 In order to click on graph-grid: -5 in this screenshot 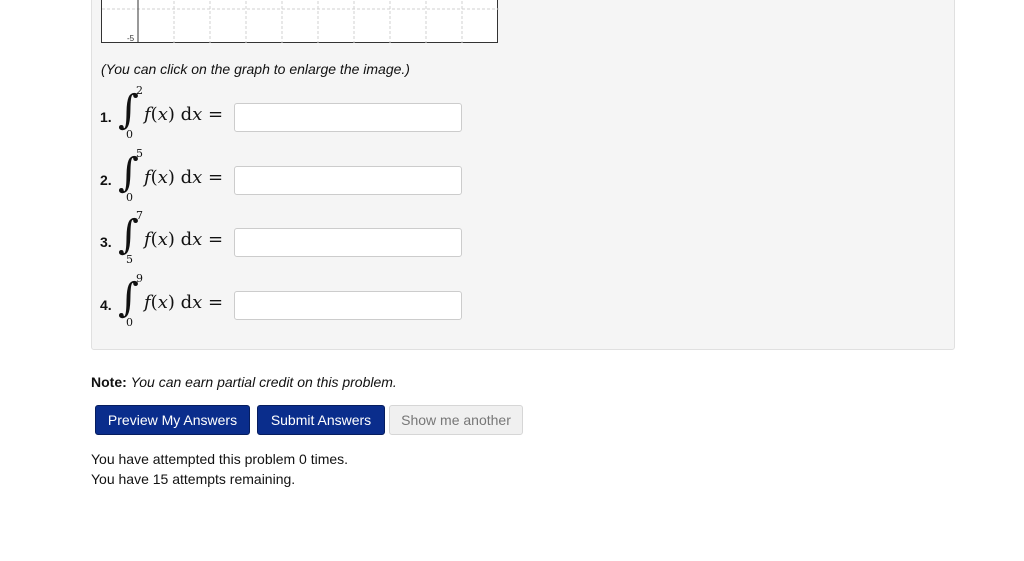, I will do `click(300, 21)`.